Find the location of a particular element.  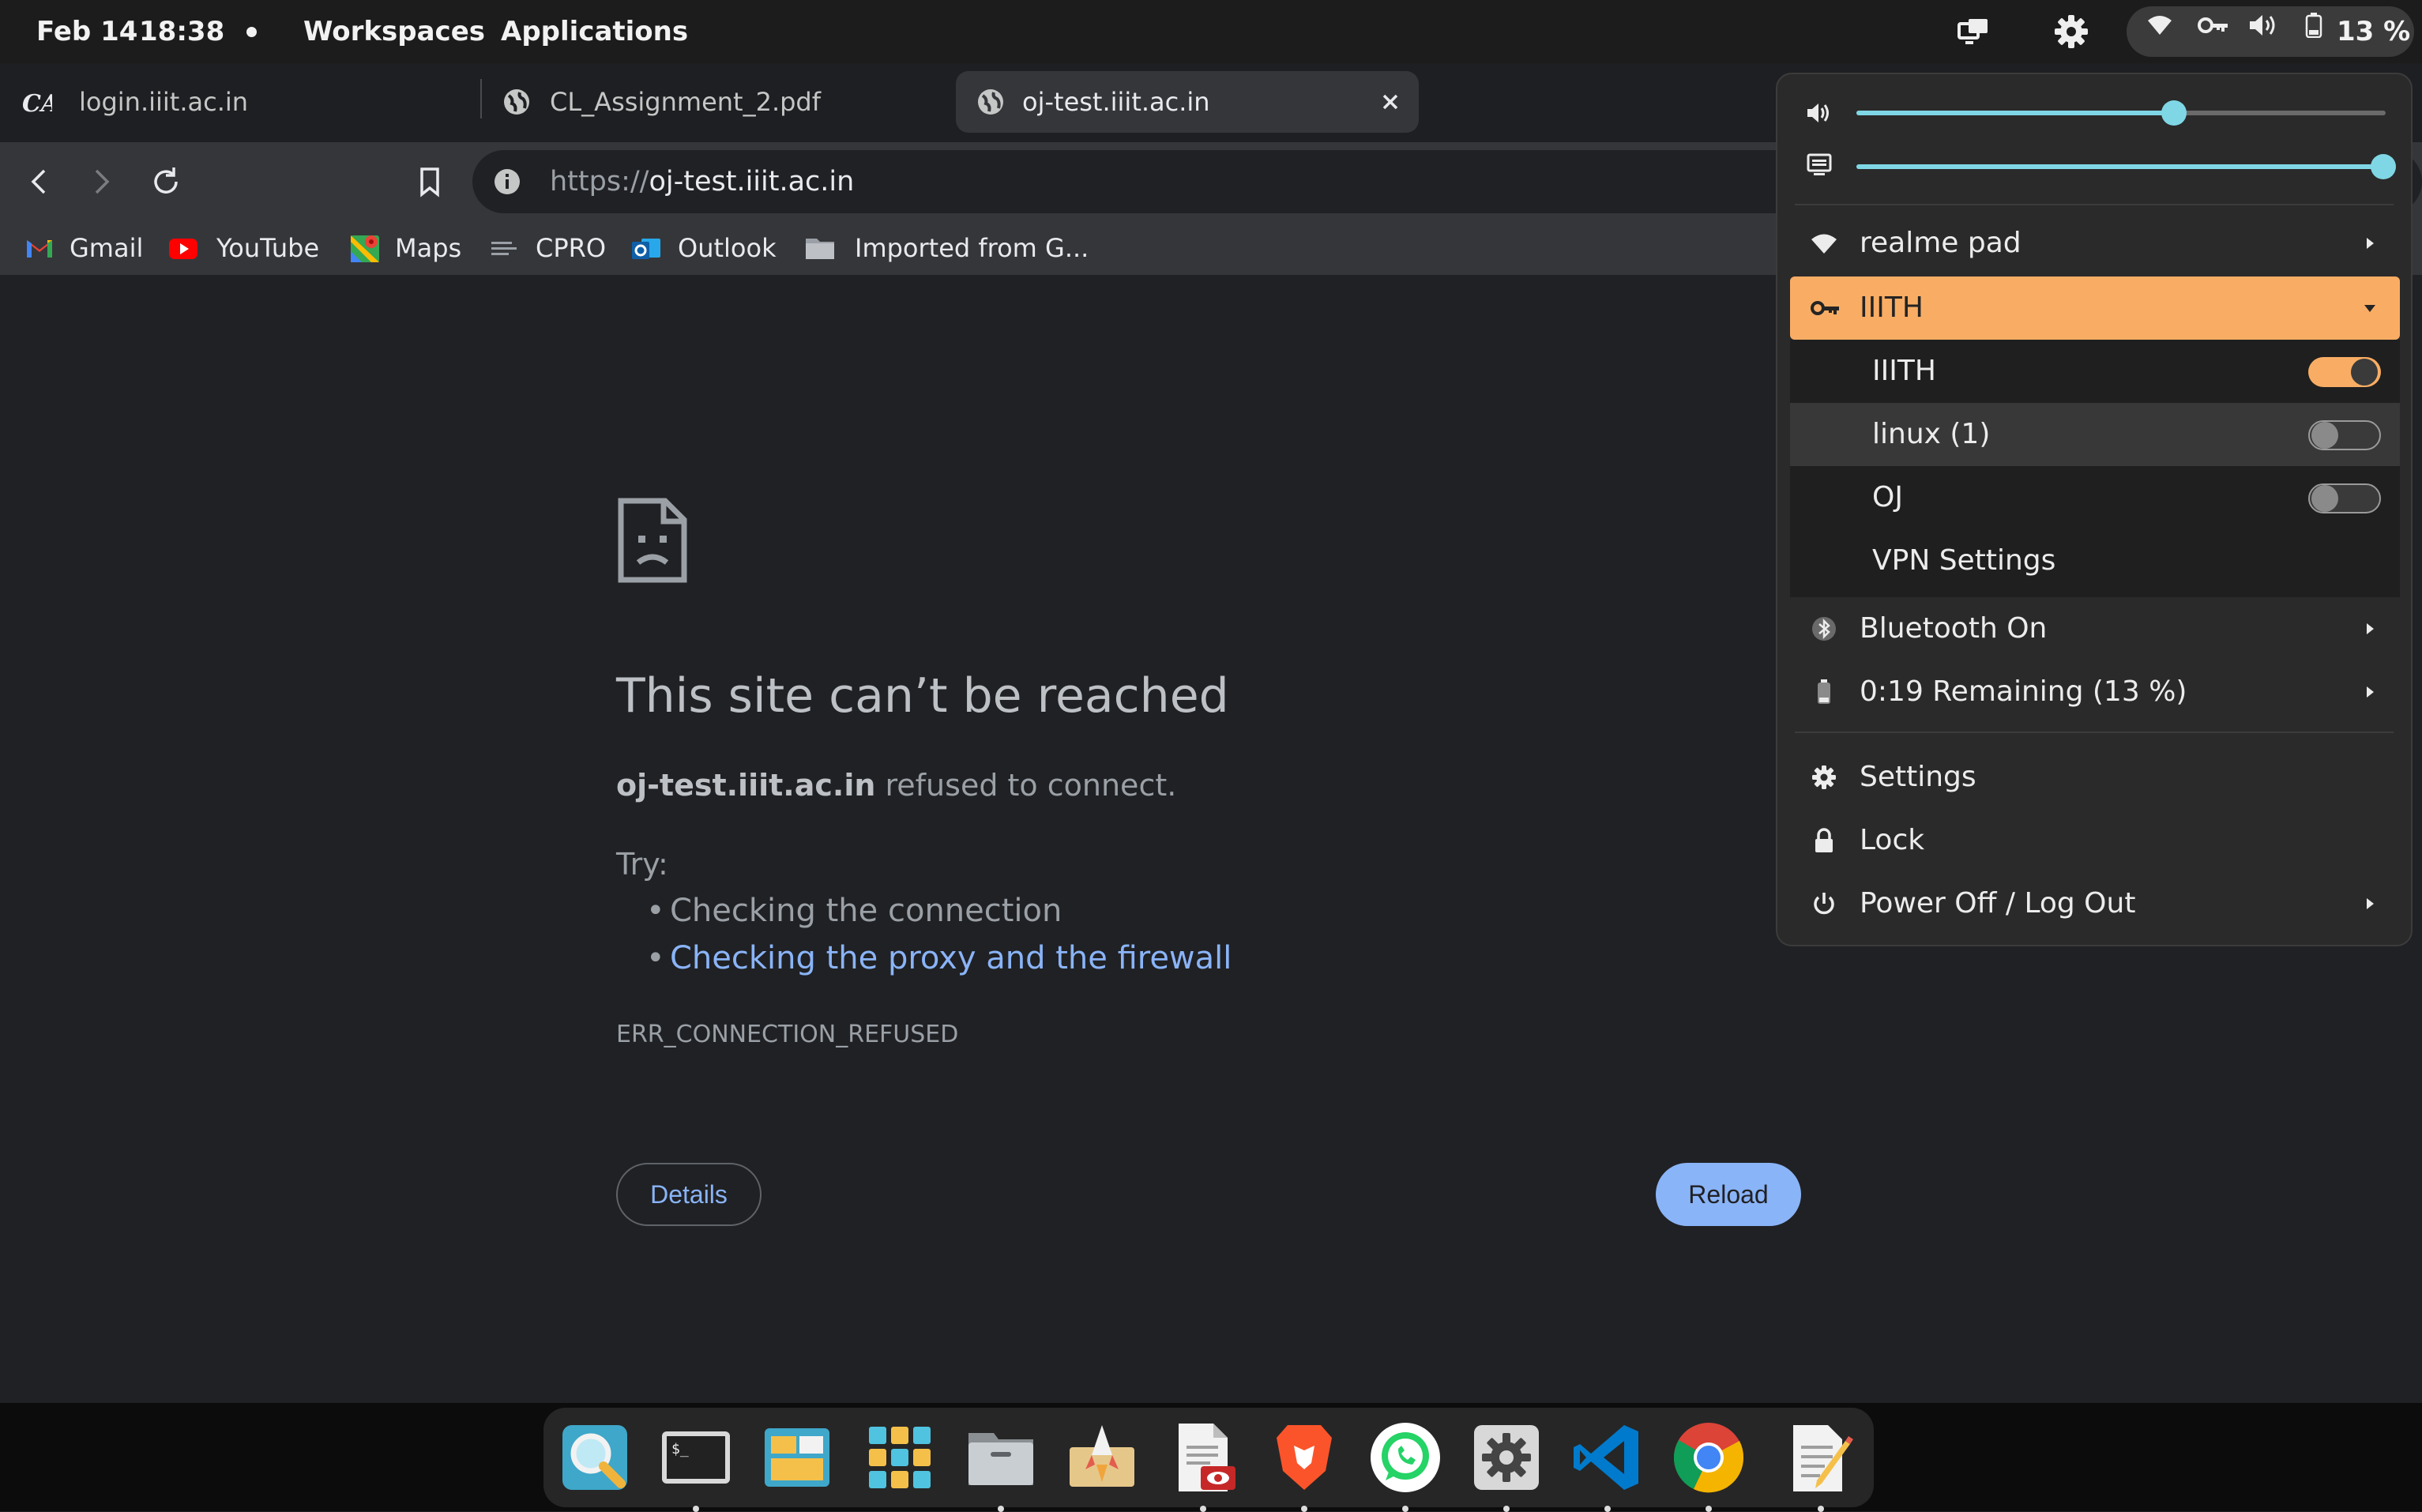

windows-switcher-icon is located at coordinates (1973, 32).